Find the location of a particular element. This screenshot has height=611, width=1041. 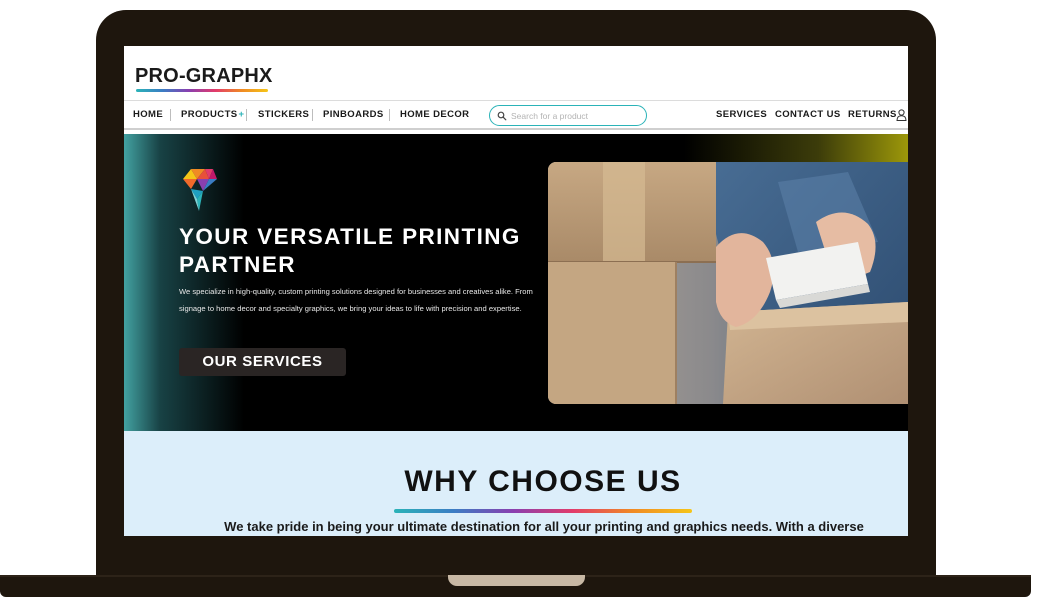

hero-image is located at coordinates (728, 283).